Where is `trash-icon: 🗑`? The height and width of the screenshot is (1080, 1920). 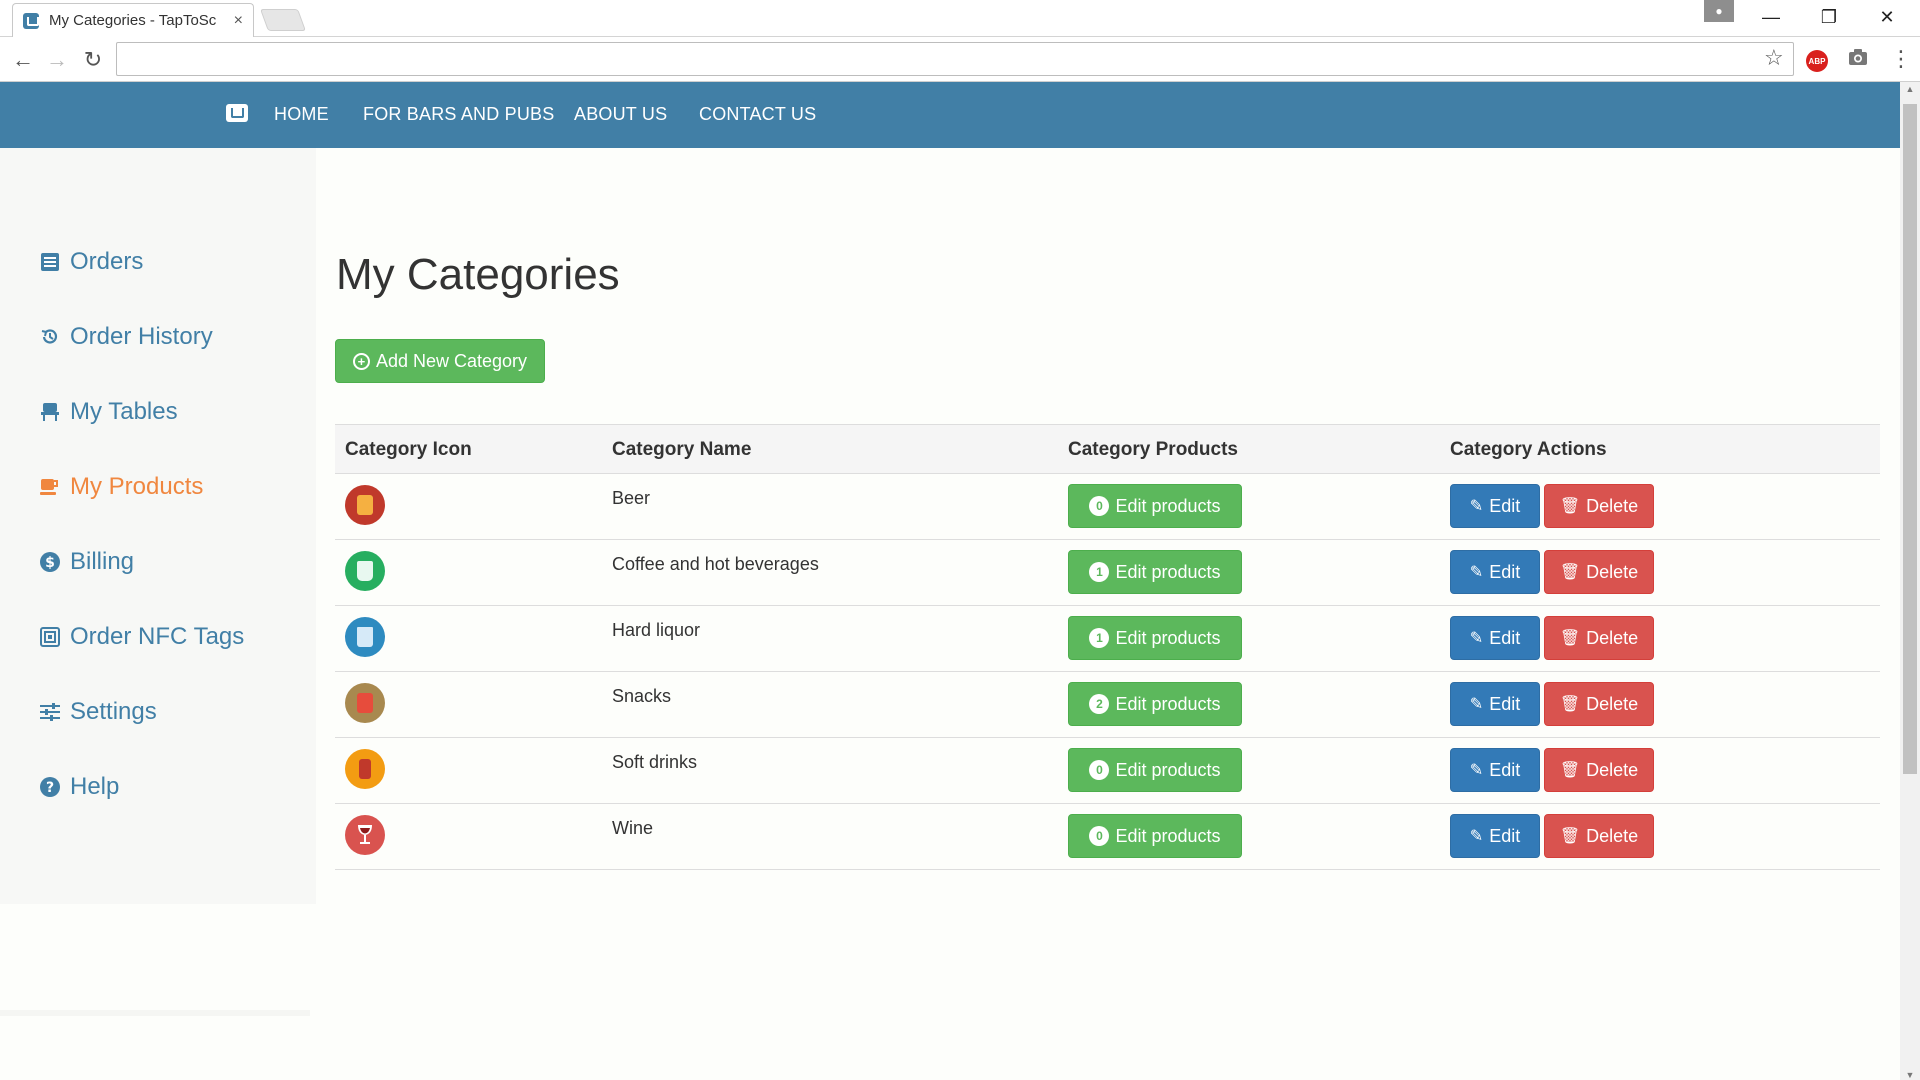
trash-icon: 🗑 is located at coordinates (1570, 836).